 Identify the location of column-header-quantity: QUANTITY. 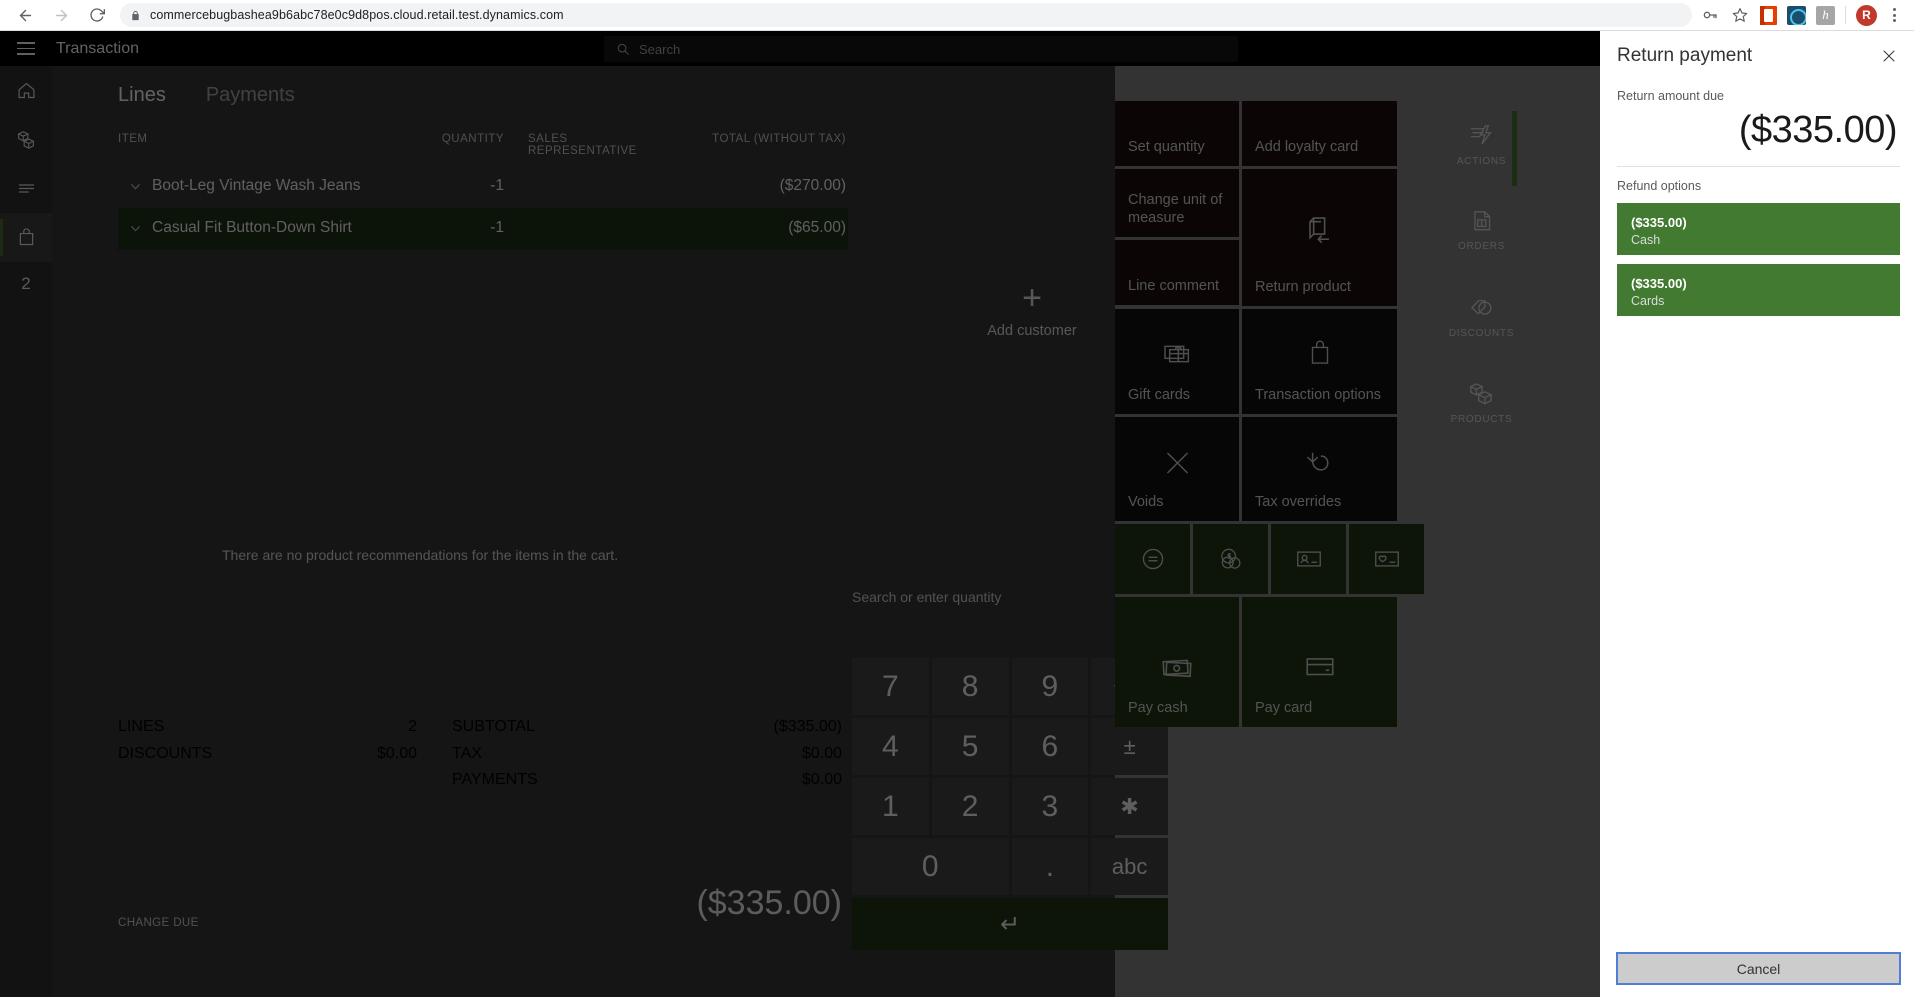
(472, 139).